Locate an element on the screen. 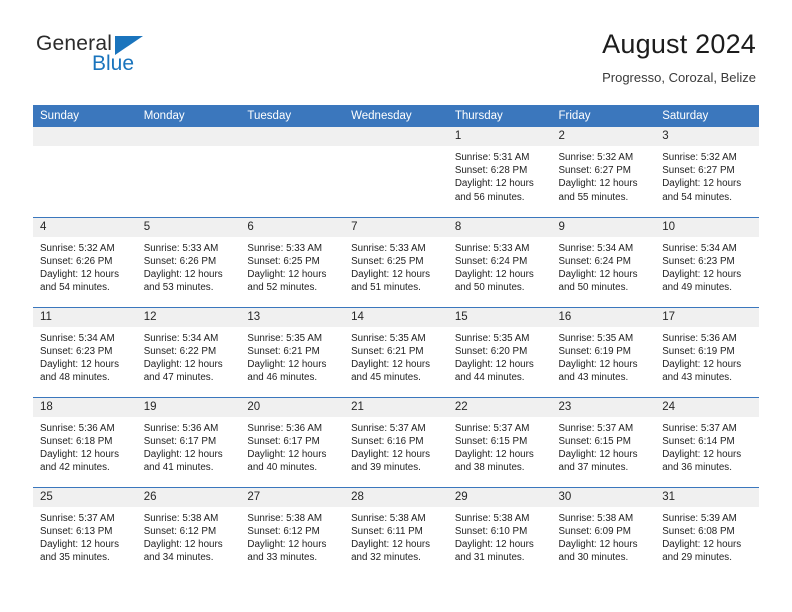  day-number: 24 is located at coordinates (707, 407).